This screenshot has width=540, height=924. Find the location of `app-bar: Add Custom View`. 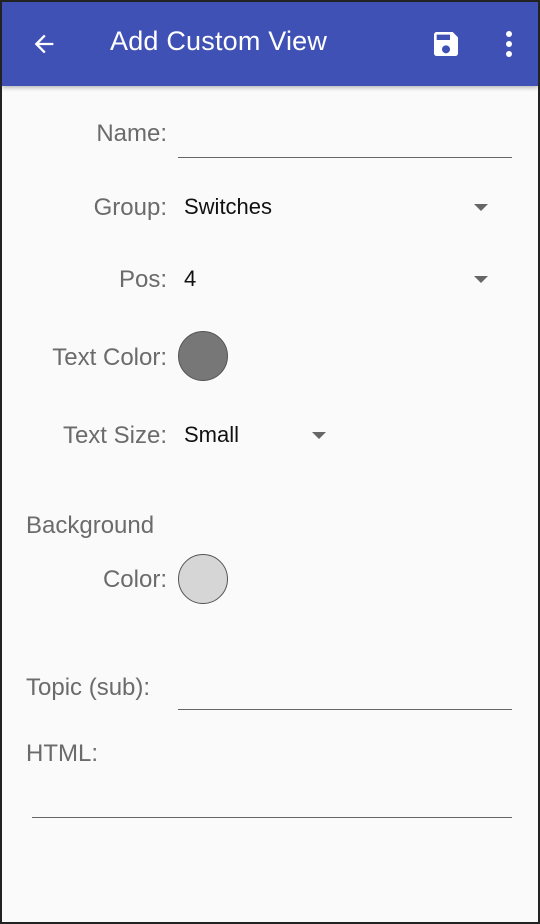

app-bar: Add Custom View is located at coordinates (270, 44).